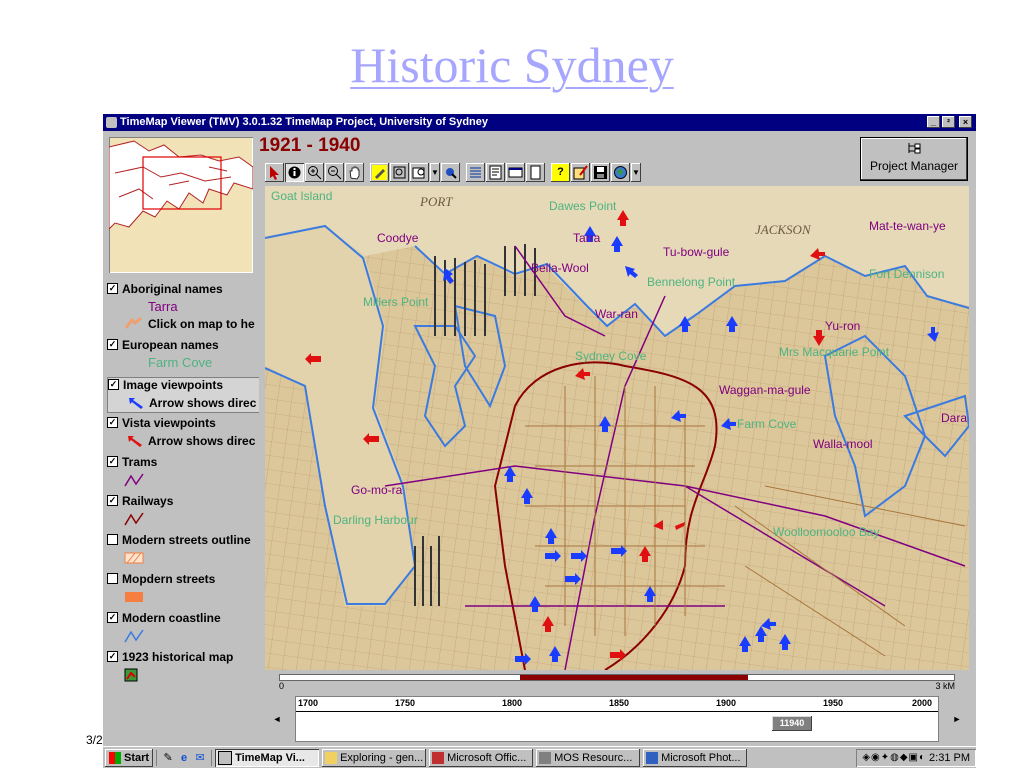  Describe the element at coordinates (450, 172) in the screenshot. I see `locate-icon` at that location.